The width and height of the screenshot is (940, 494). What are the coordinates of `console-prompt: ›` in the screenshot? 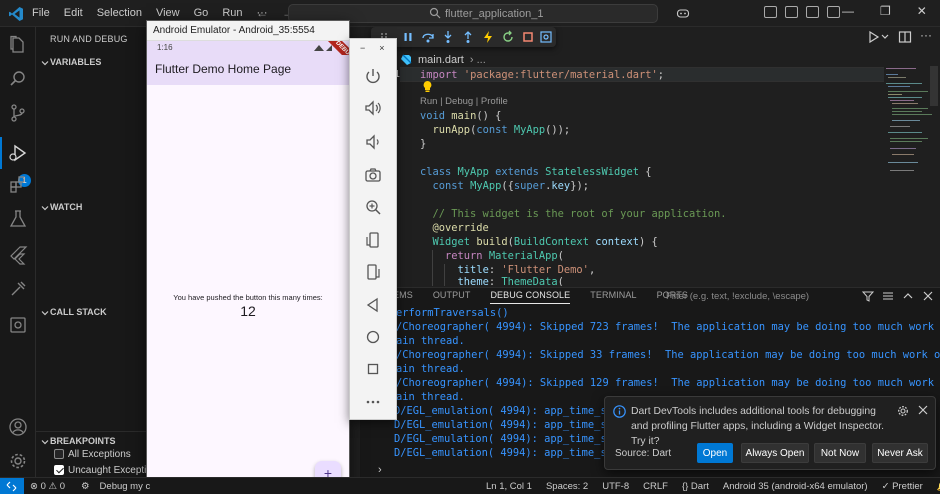 It's located at (380, 470).